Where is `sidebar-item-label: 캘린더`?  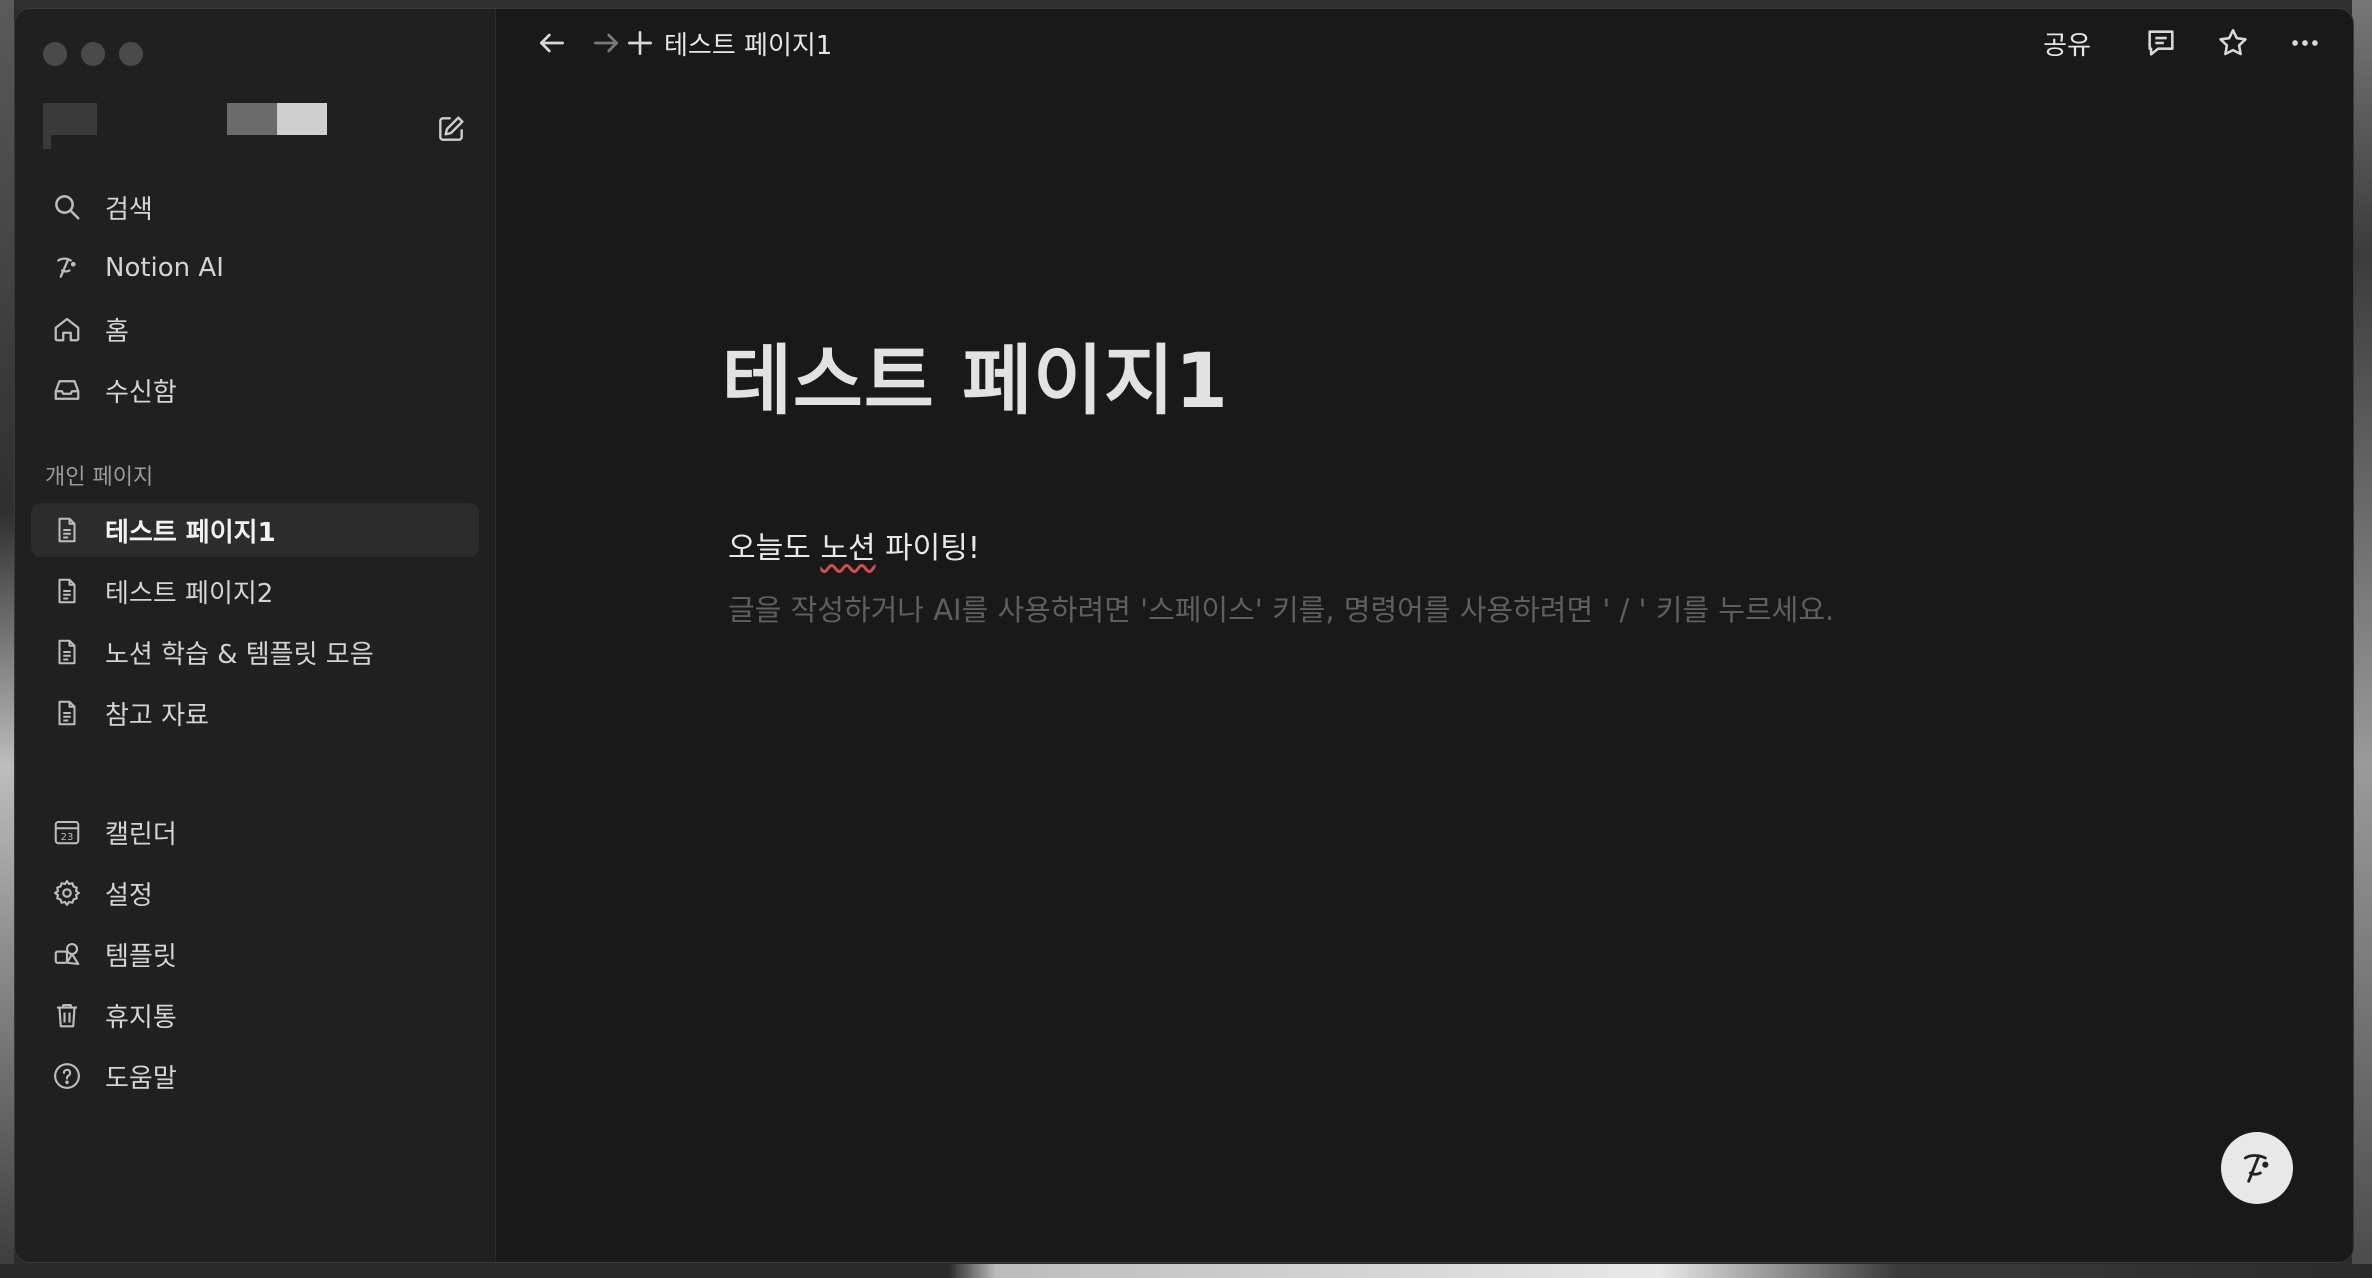 sidebar-item-label: 캘린더 is located at coordinates (141, 834).